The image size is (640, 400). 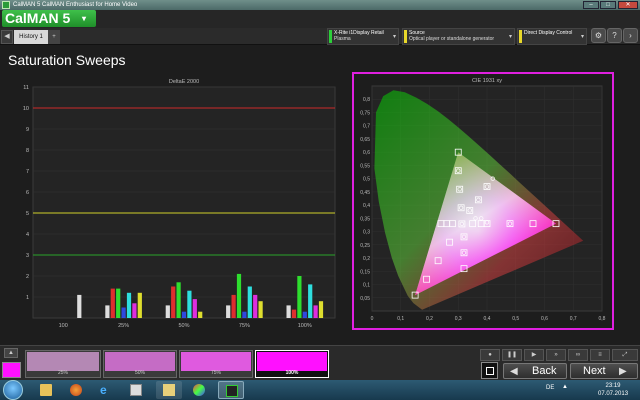 I want to click on expand-icon: ⤢, so click(x=625, y=355).